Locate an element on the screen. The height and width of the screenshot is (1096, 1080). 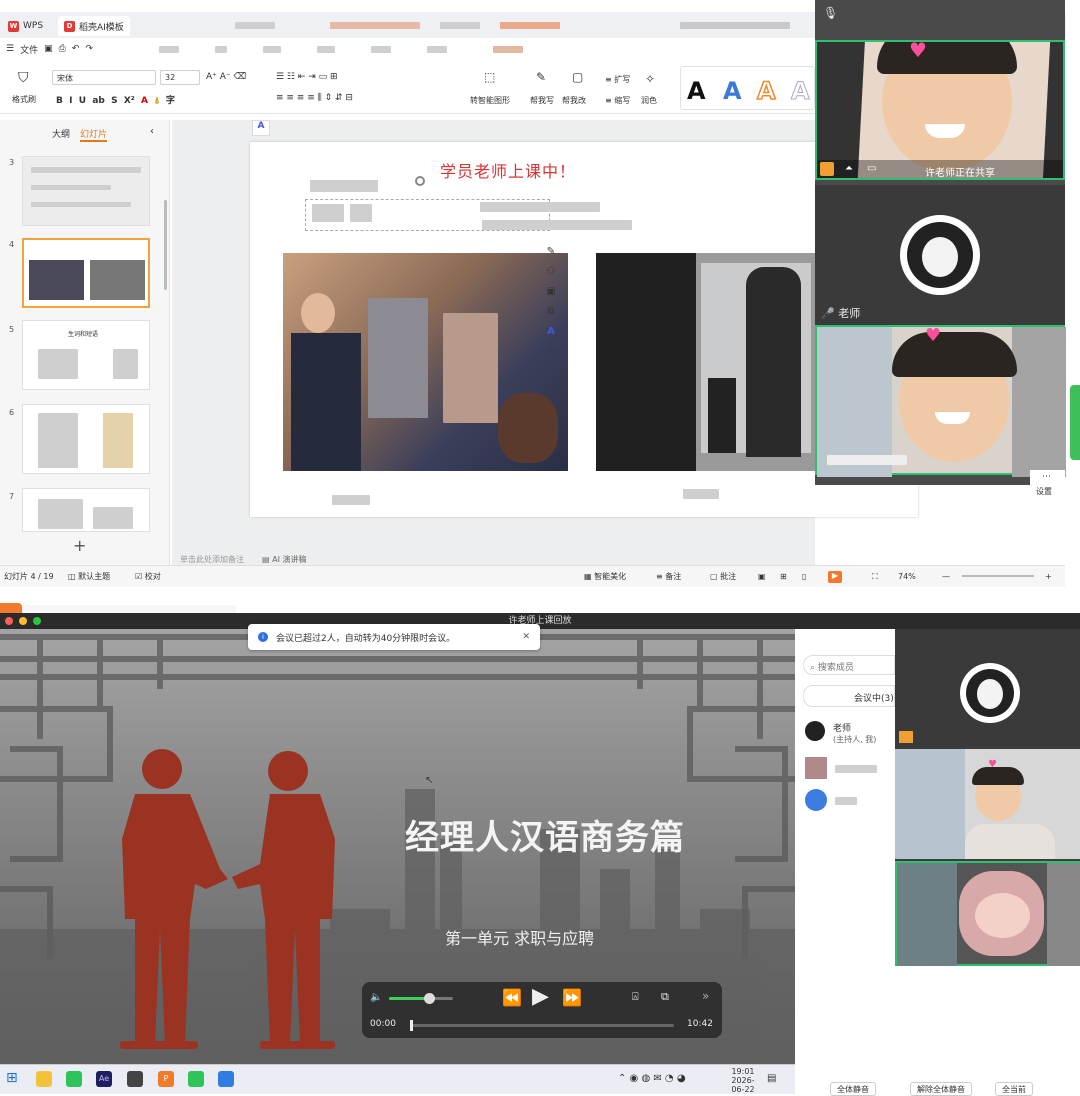
zoom-level: 74% is located at coordinates (907, 576).